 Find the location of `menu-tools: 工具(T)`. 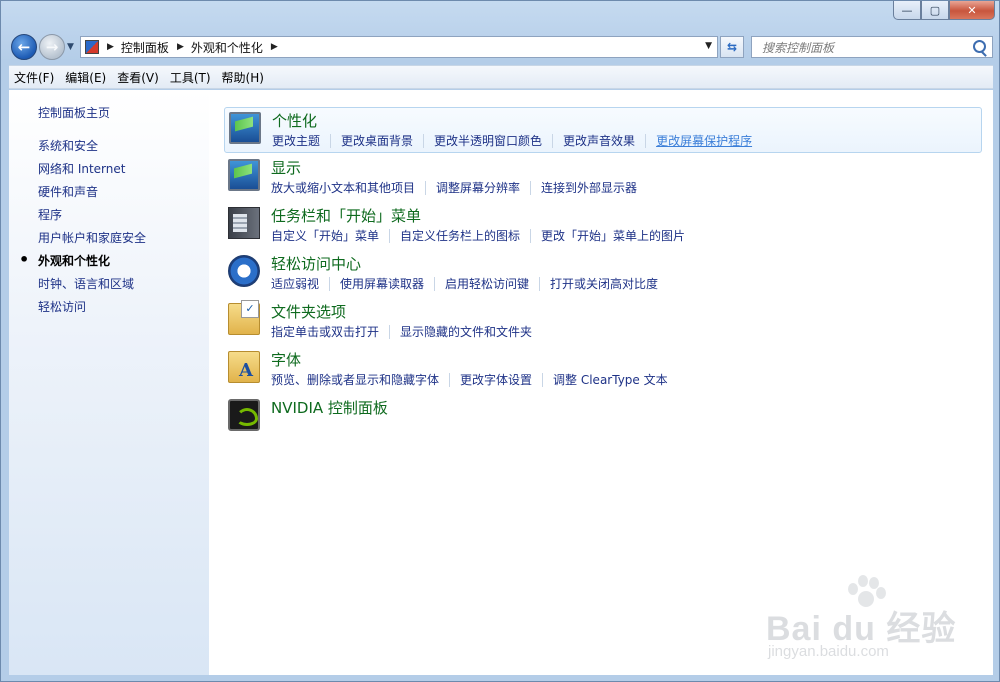

menu-tools: 工具(T) is located at coordinates (190, 77).